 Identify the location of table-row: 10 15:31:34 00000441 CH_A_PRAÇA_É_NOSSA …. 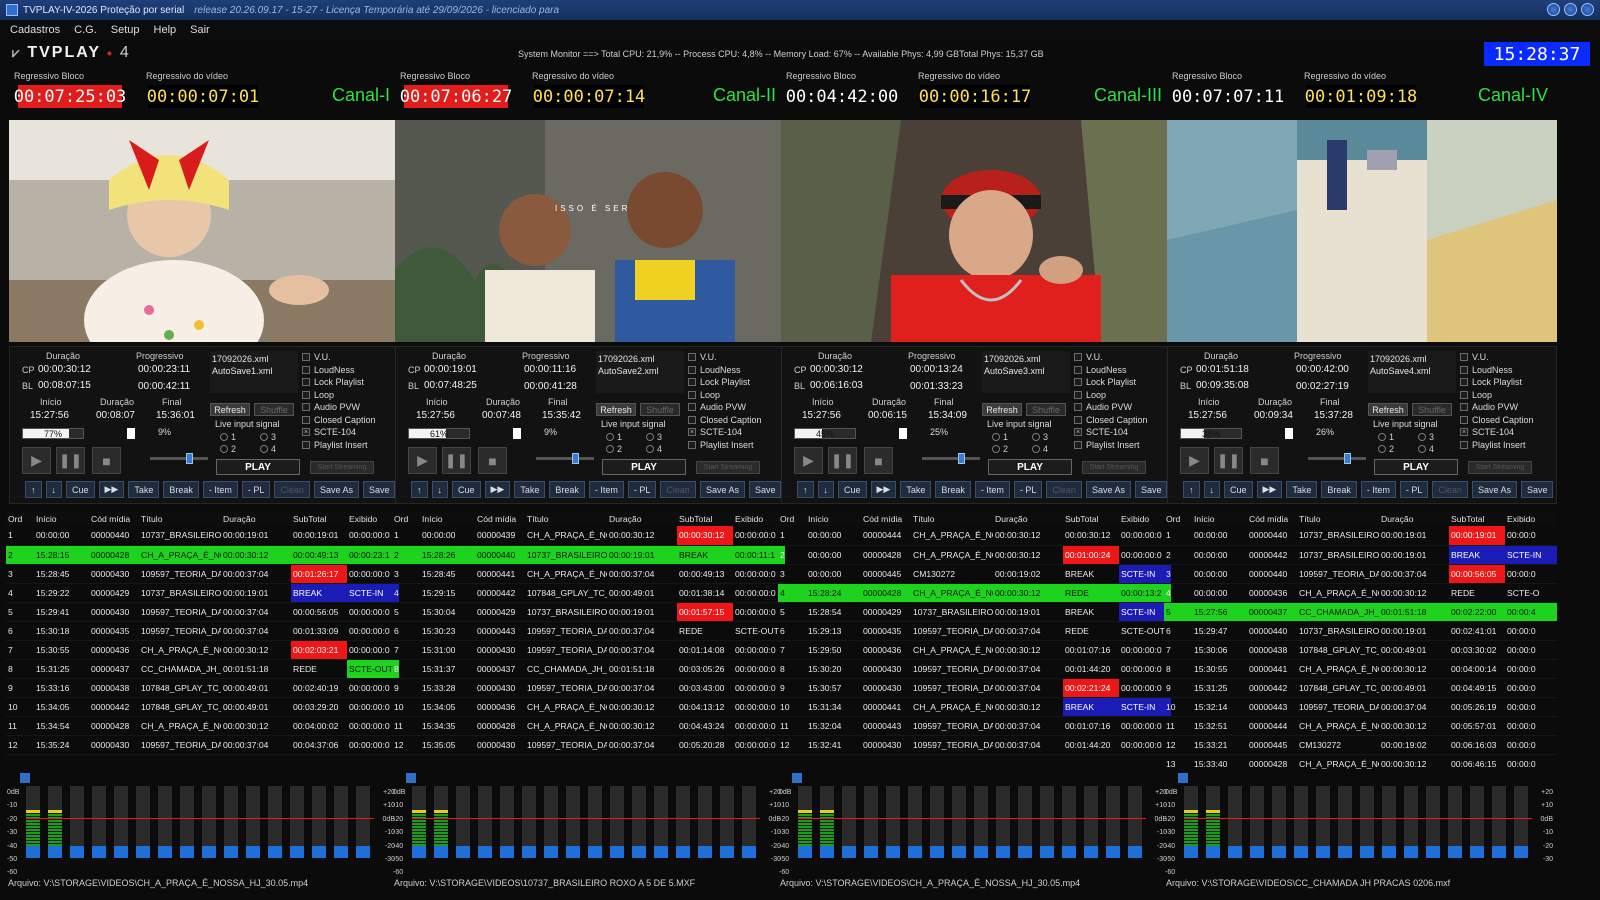
(974, 707).